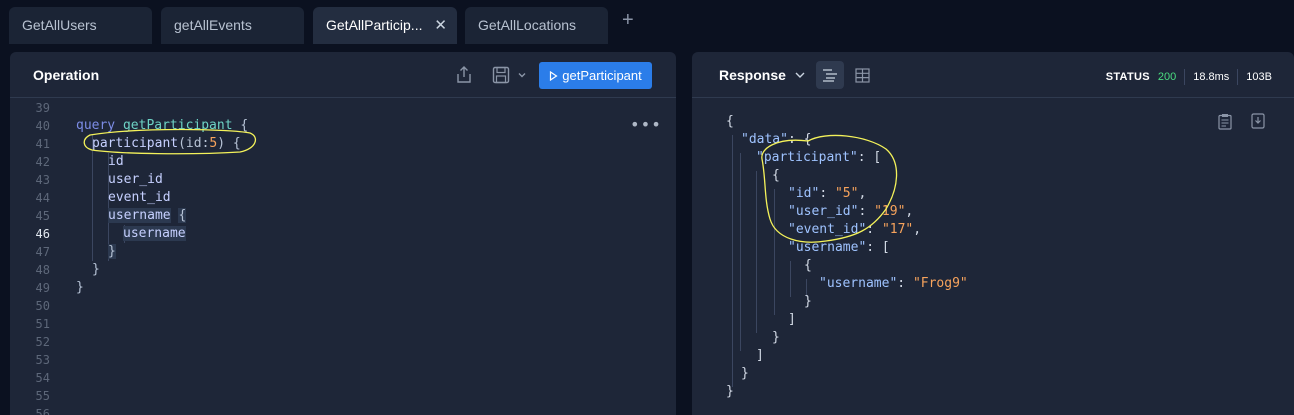 The width and height of the screenshot is (1294, 415). What do you see at coordinates (116, 161) in the screenshot?
I see `code-line: id` at bounding box center [116, 161].